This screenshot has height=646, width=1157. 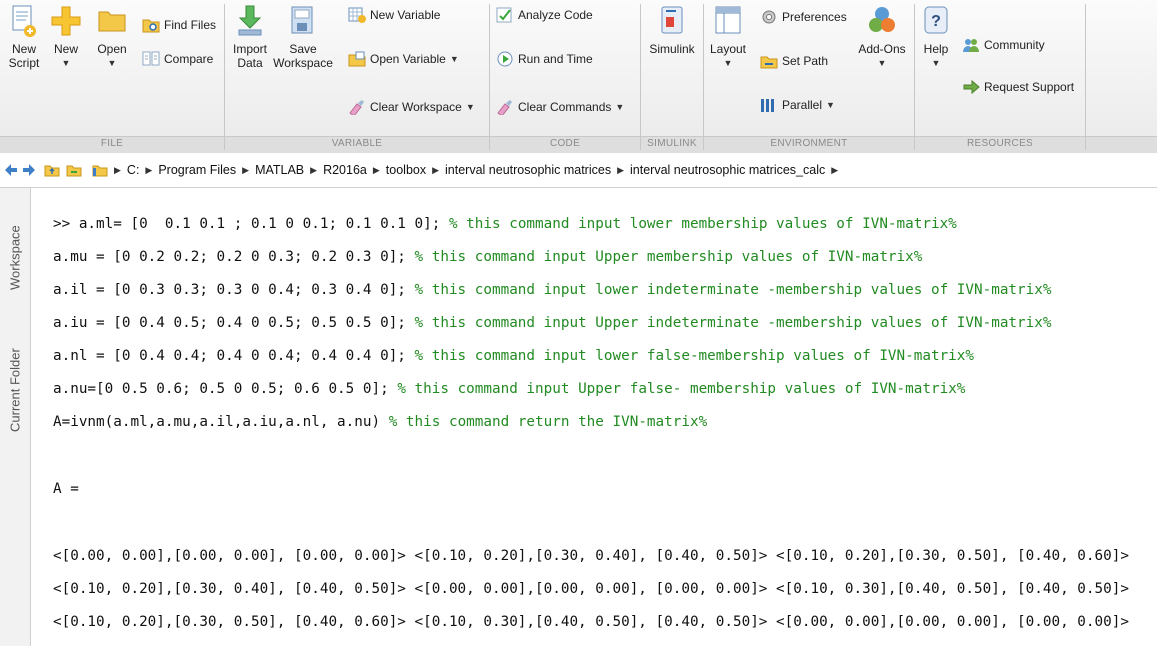 I want to click on community-button: Community, so click(x=1003, y=45).